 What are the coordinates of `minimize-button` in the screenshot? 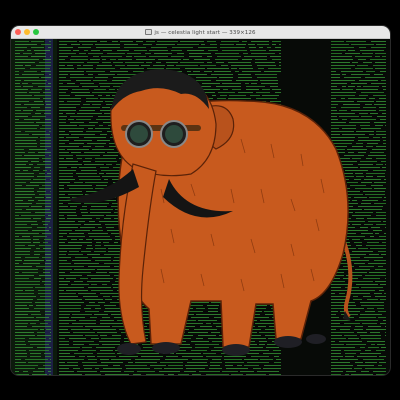 It's located at (27, 32).